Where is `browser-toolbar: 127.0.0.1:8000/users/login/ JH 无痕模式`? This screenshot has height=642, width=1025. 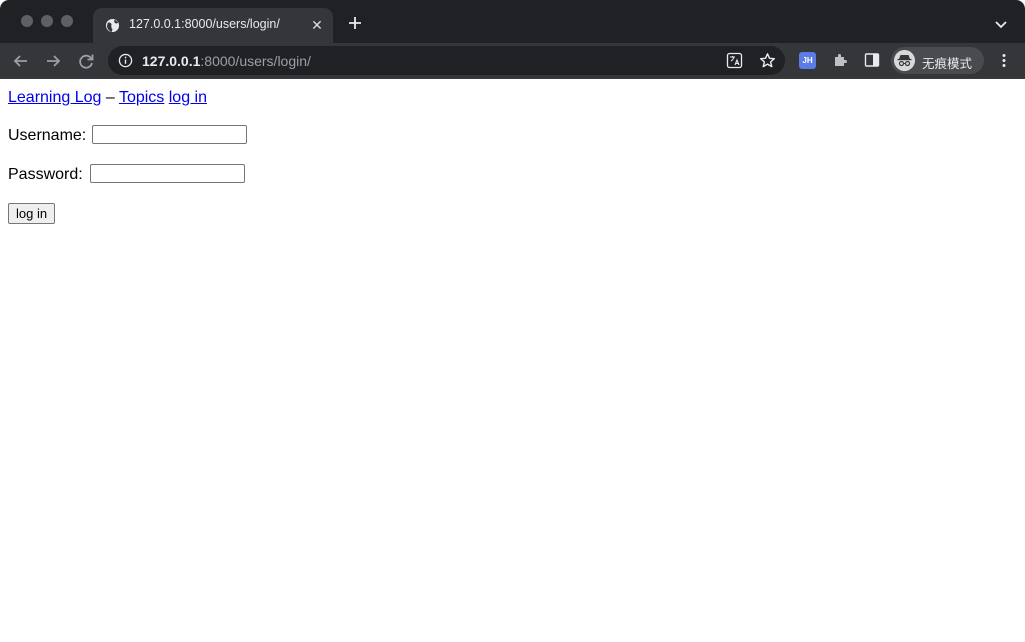 browser-toolbar: 127.0.0.1:8000/users/login/ JH 无痕模式 is located at coordinates (512, 61).